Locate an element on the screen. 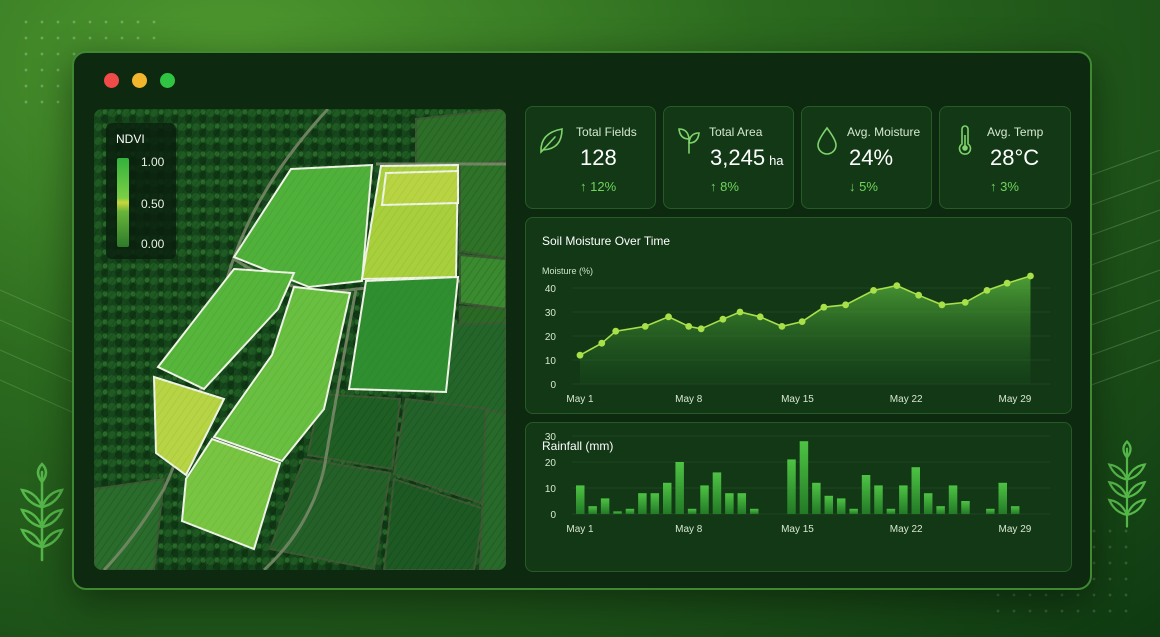  stat-change: ↑ 8% is located at coordinates (724, 186).